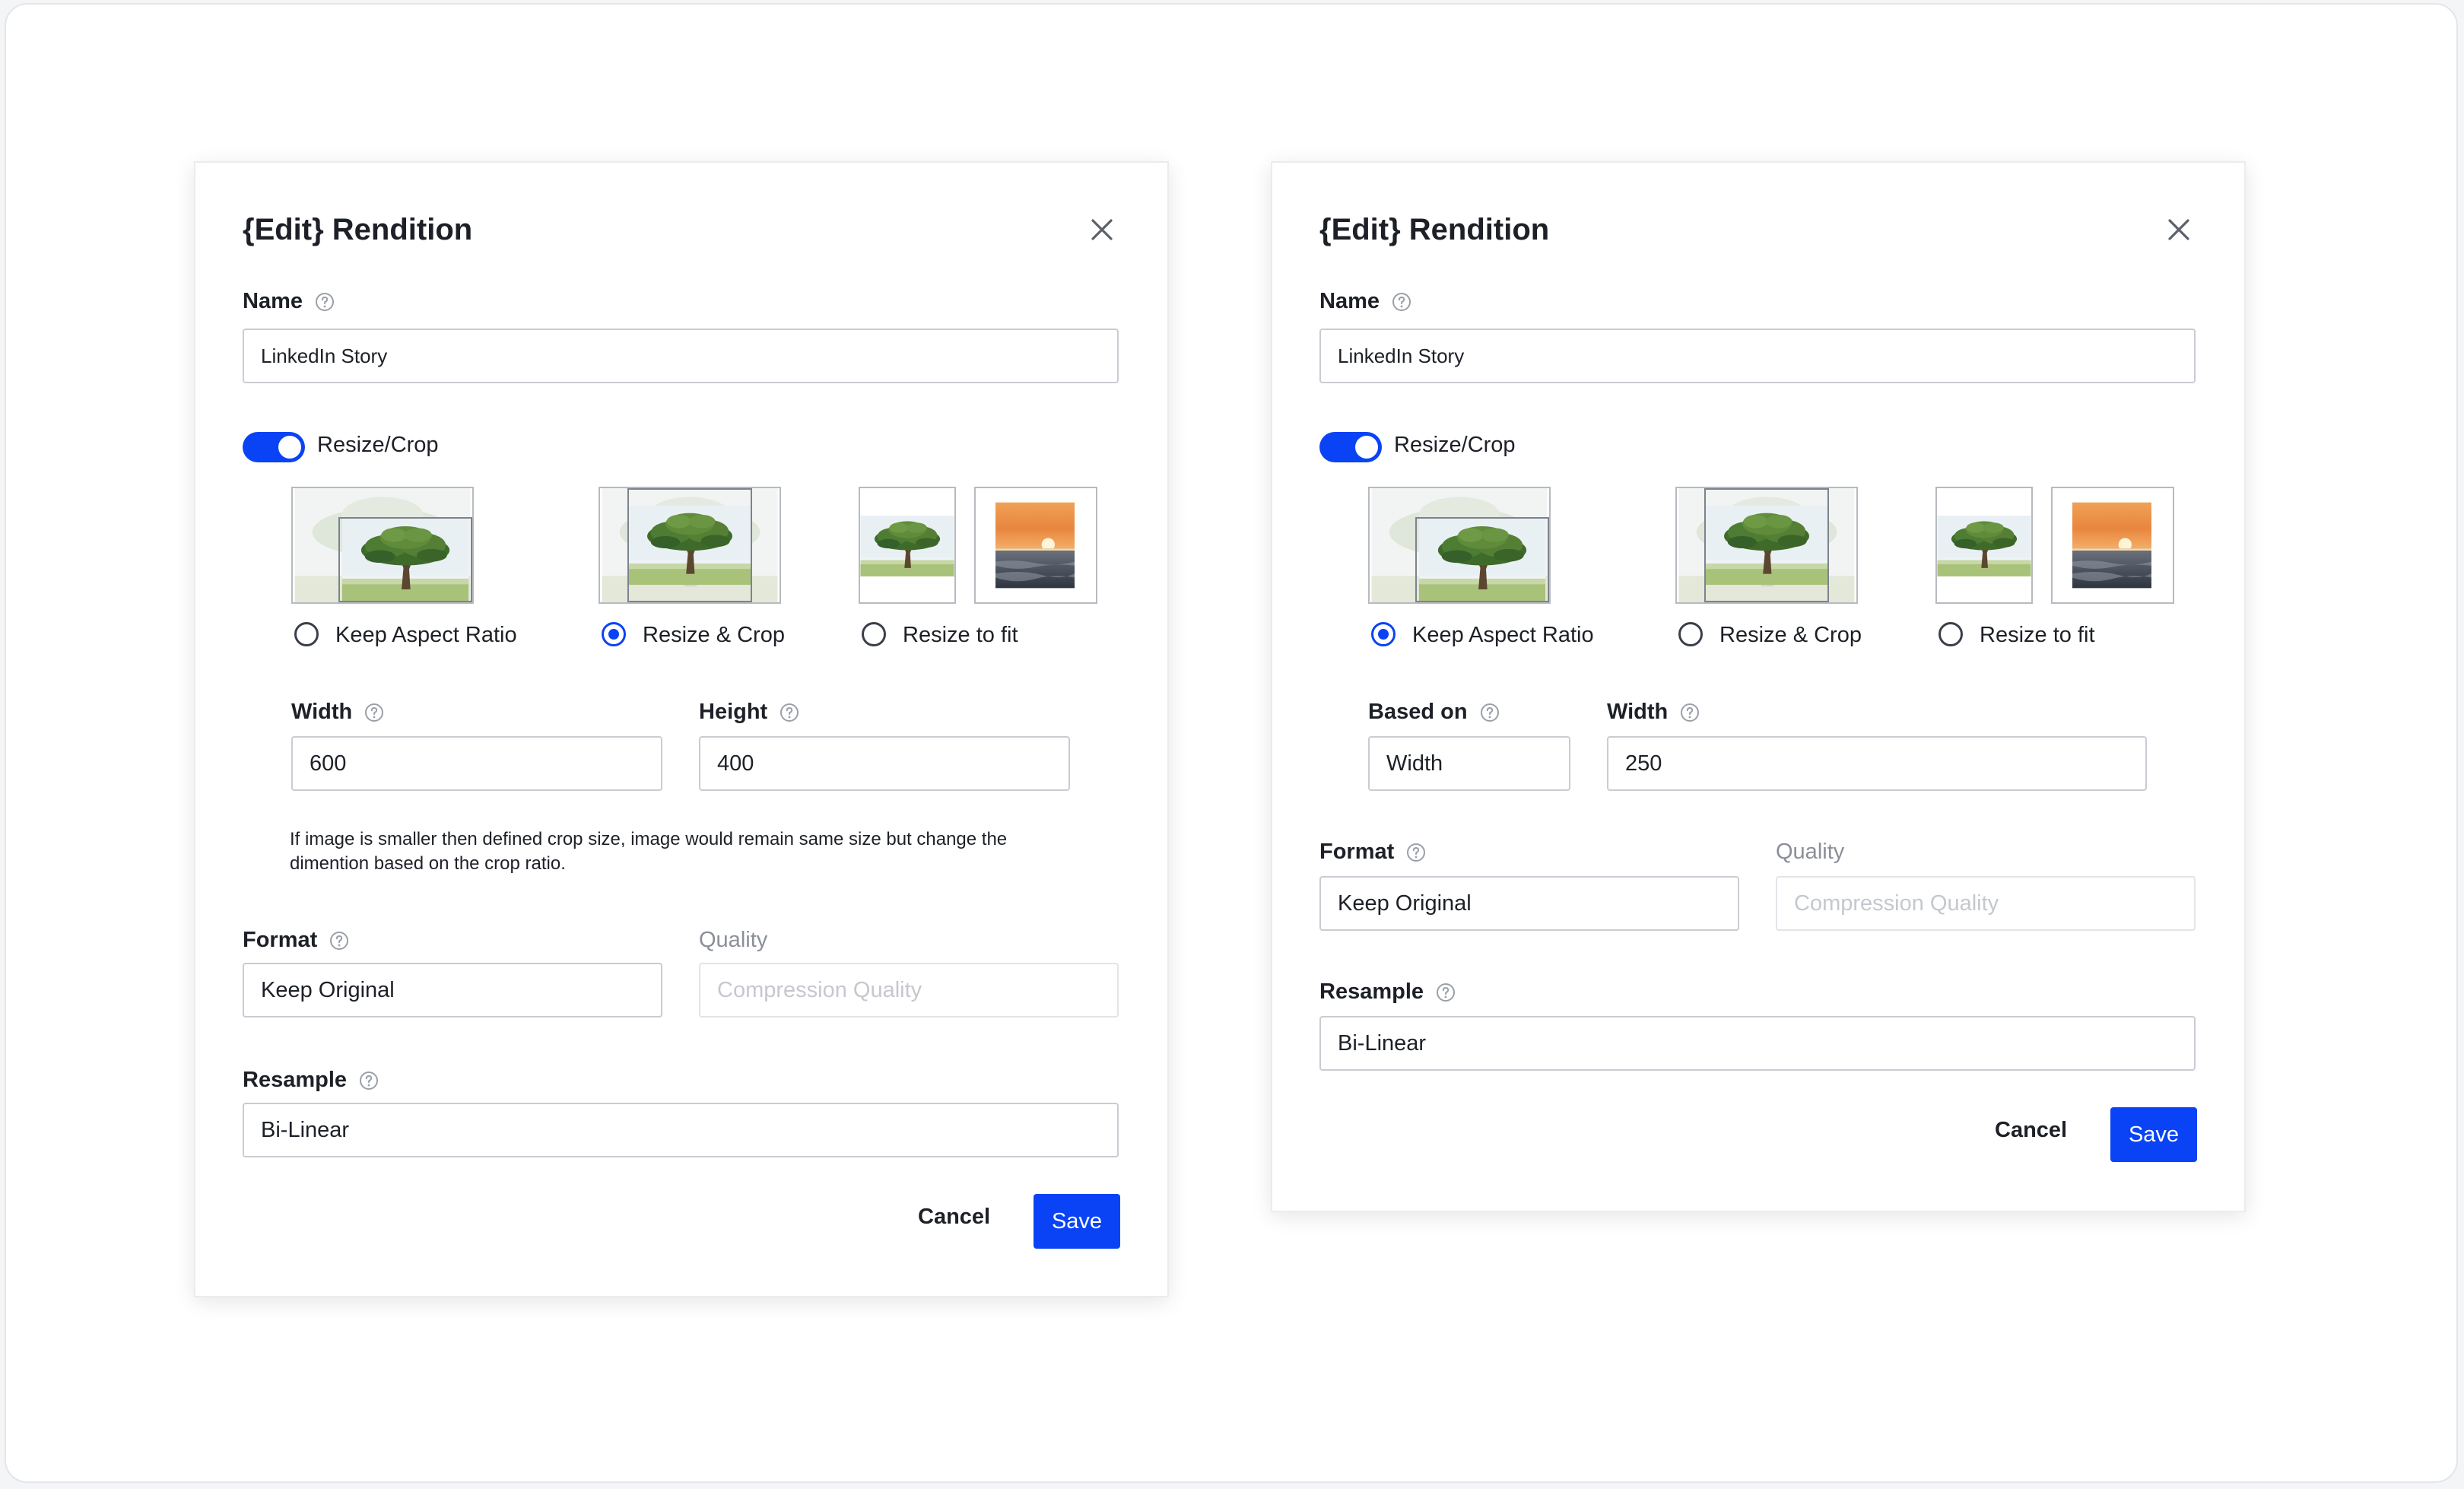  Describe the element at coordinates (733, 712) in the screenshot. I see `height-label-text: Height` at that location.